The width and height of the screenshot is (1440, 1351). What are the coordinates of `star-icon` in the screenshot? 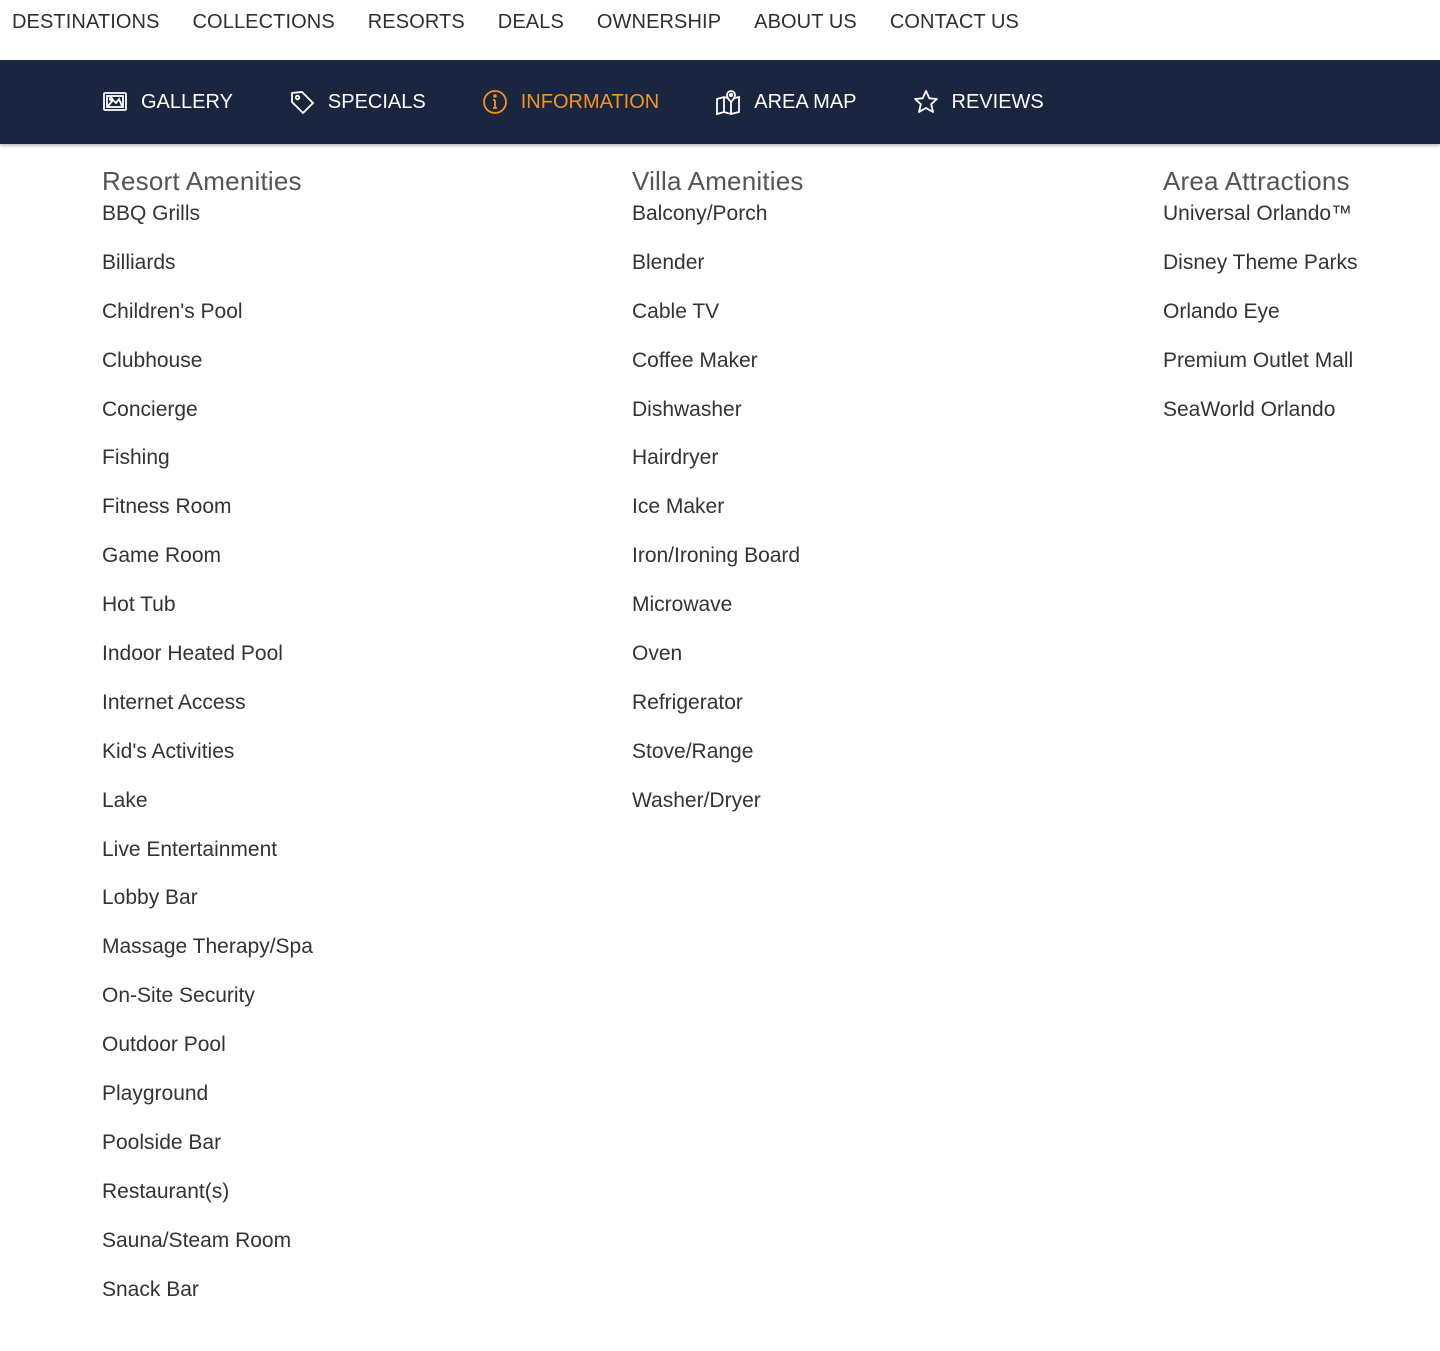 It's located at (926, 102).